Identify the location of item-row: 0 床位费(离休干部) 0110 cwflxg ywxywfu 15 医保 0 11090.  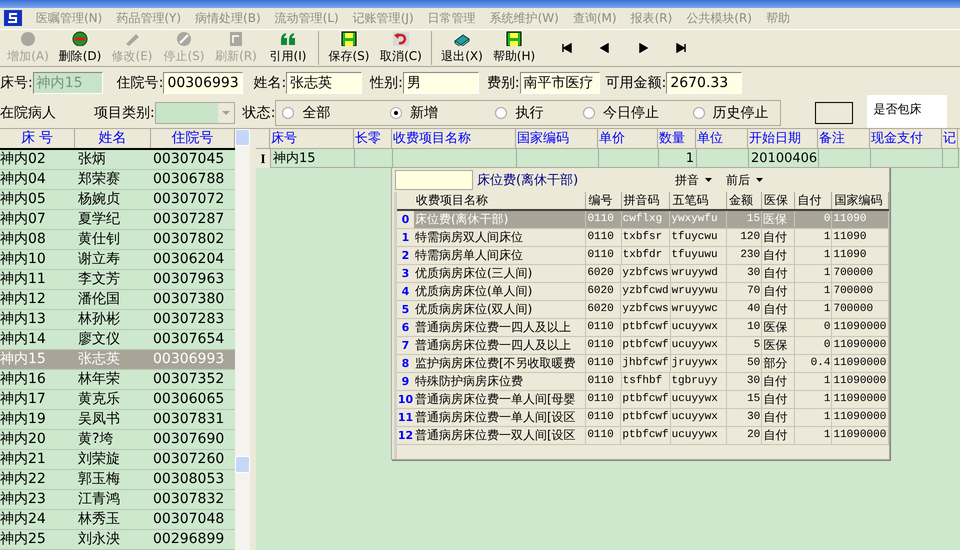
(643, 220).